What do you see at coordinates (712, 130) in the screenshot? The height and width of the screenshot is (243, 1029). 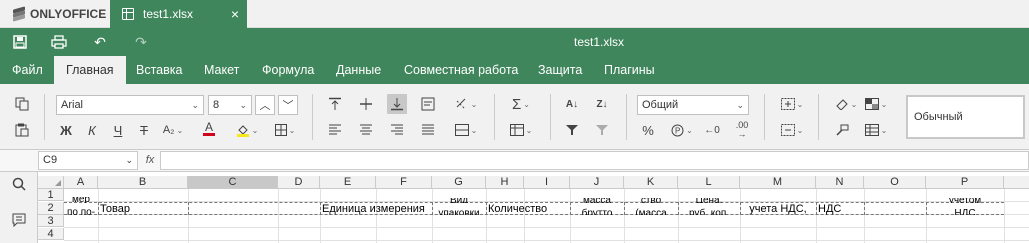 I see `decrease-decimal-icon: ←0` at bounding box center [712, 130].